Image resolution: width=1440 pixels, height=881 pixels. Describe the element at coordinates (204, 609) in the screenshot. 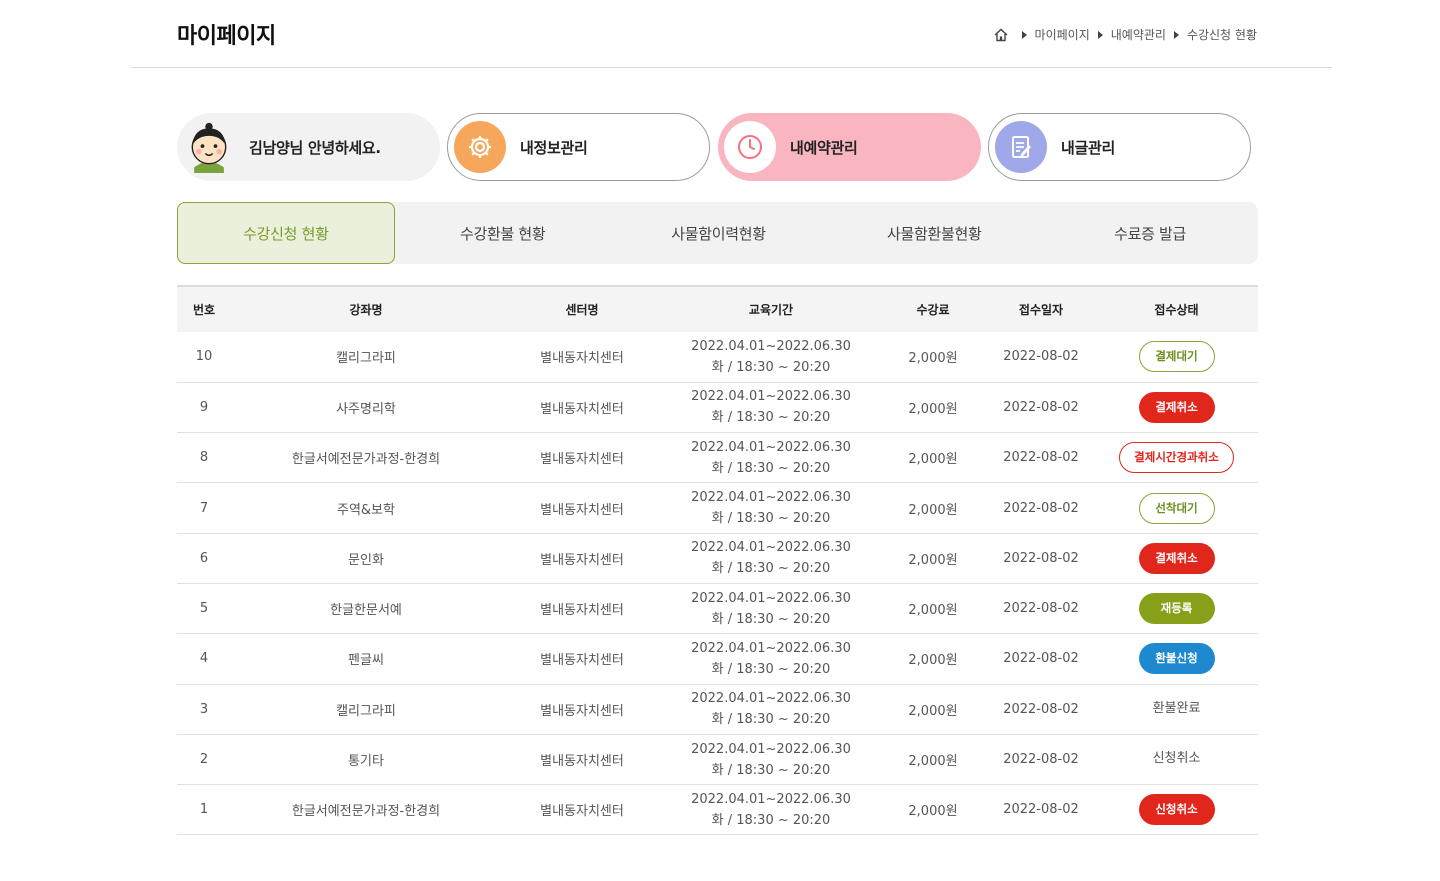

I see `row-number: 5` at that location.